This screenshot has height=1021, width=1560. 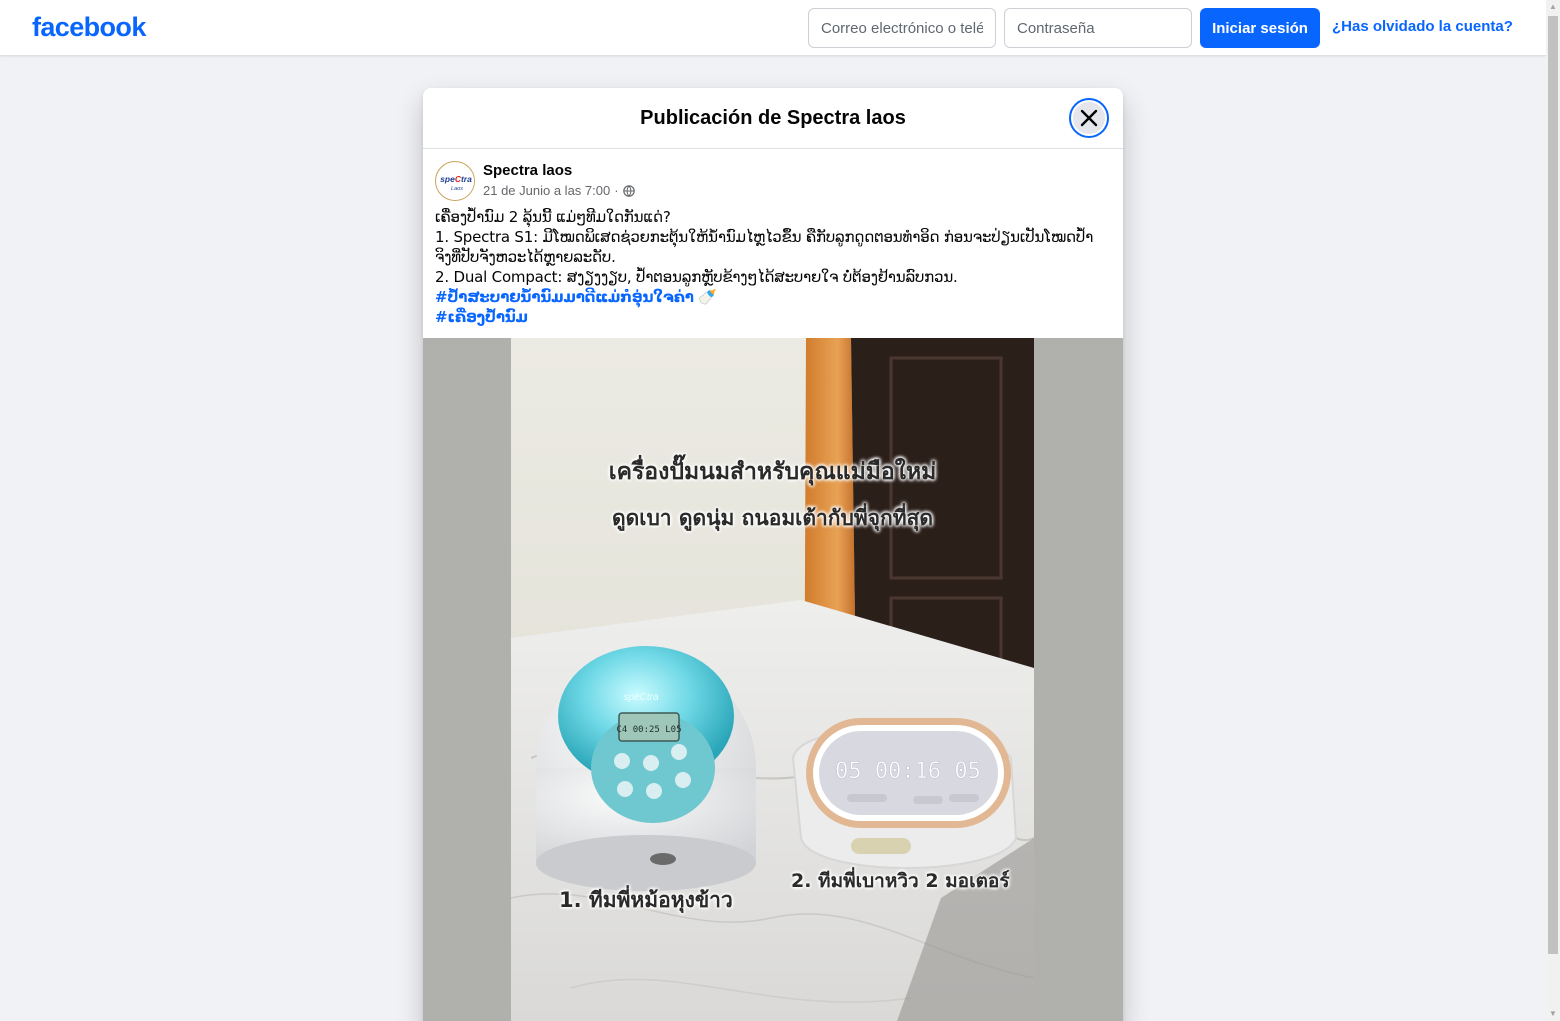 I want to click on photo-label-right: 2. ทีมพี่เบาหวิว 2 มอเตอร์, so click(x=900, y=881).